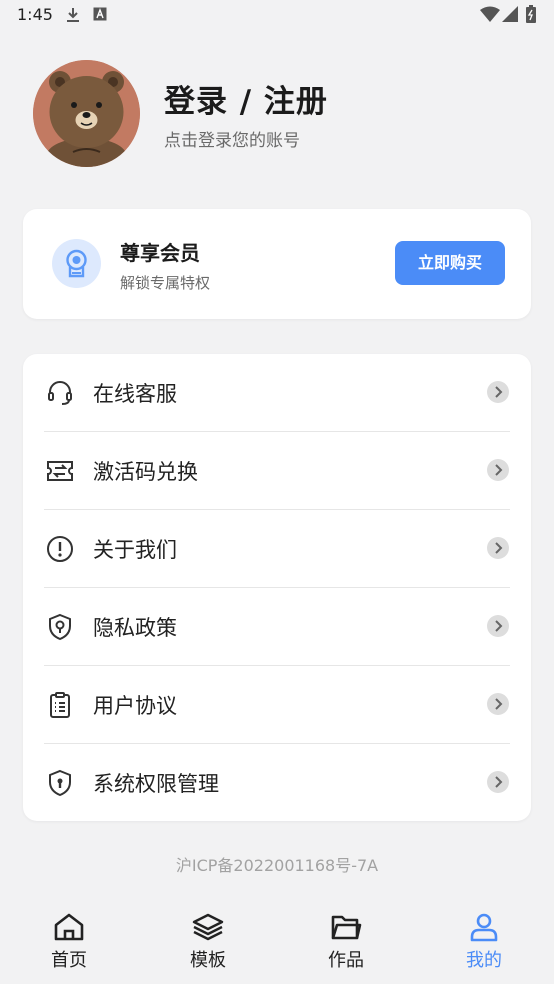 Image resolution: width=554 pixels, height=984 pixels. I want to click on icp-license-text: 沪ICP备2022001168号-7A, so click(277, 865).